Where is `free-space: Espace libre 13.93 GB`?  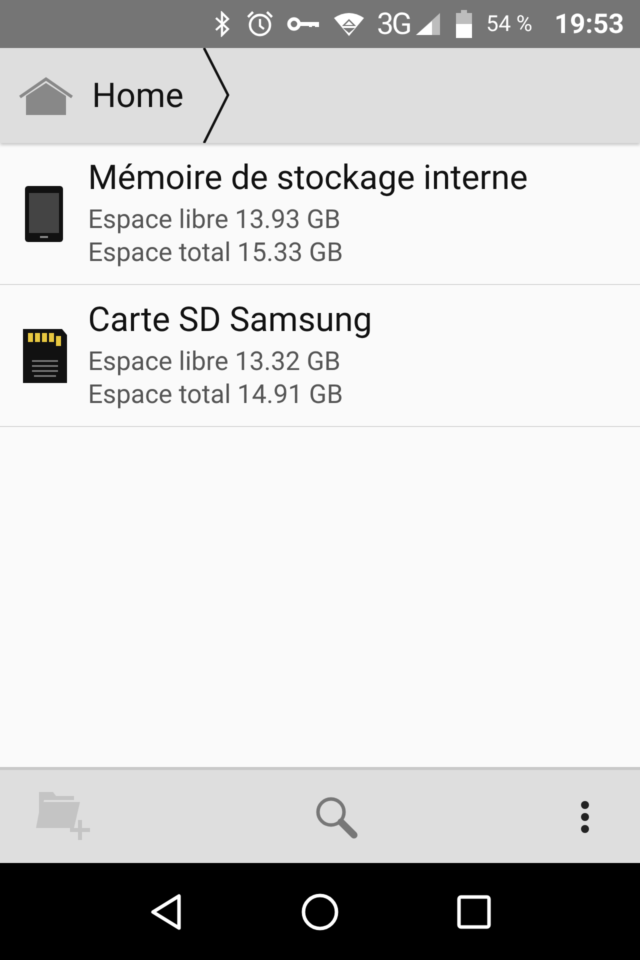 free-space: Espace libre 13.93 GB is located at coordinates (215, 220).